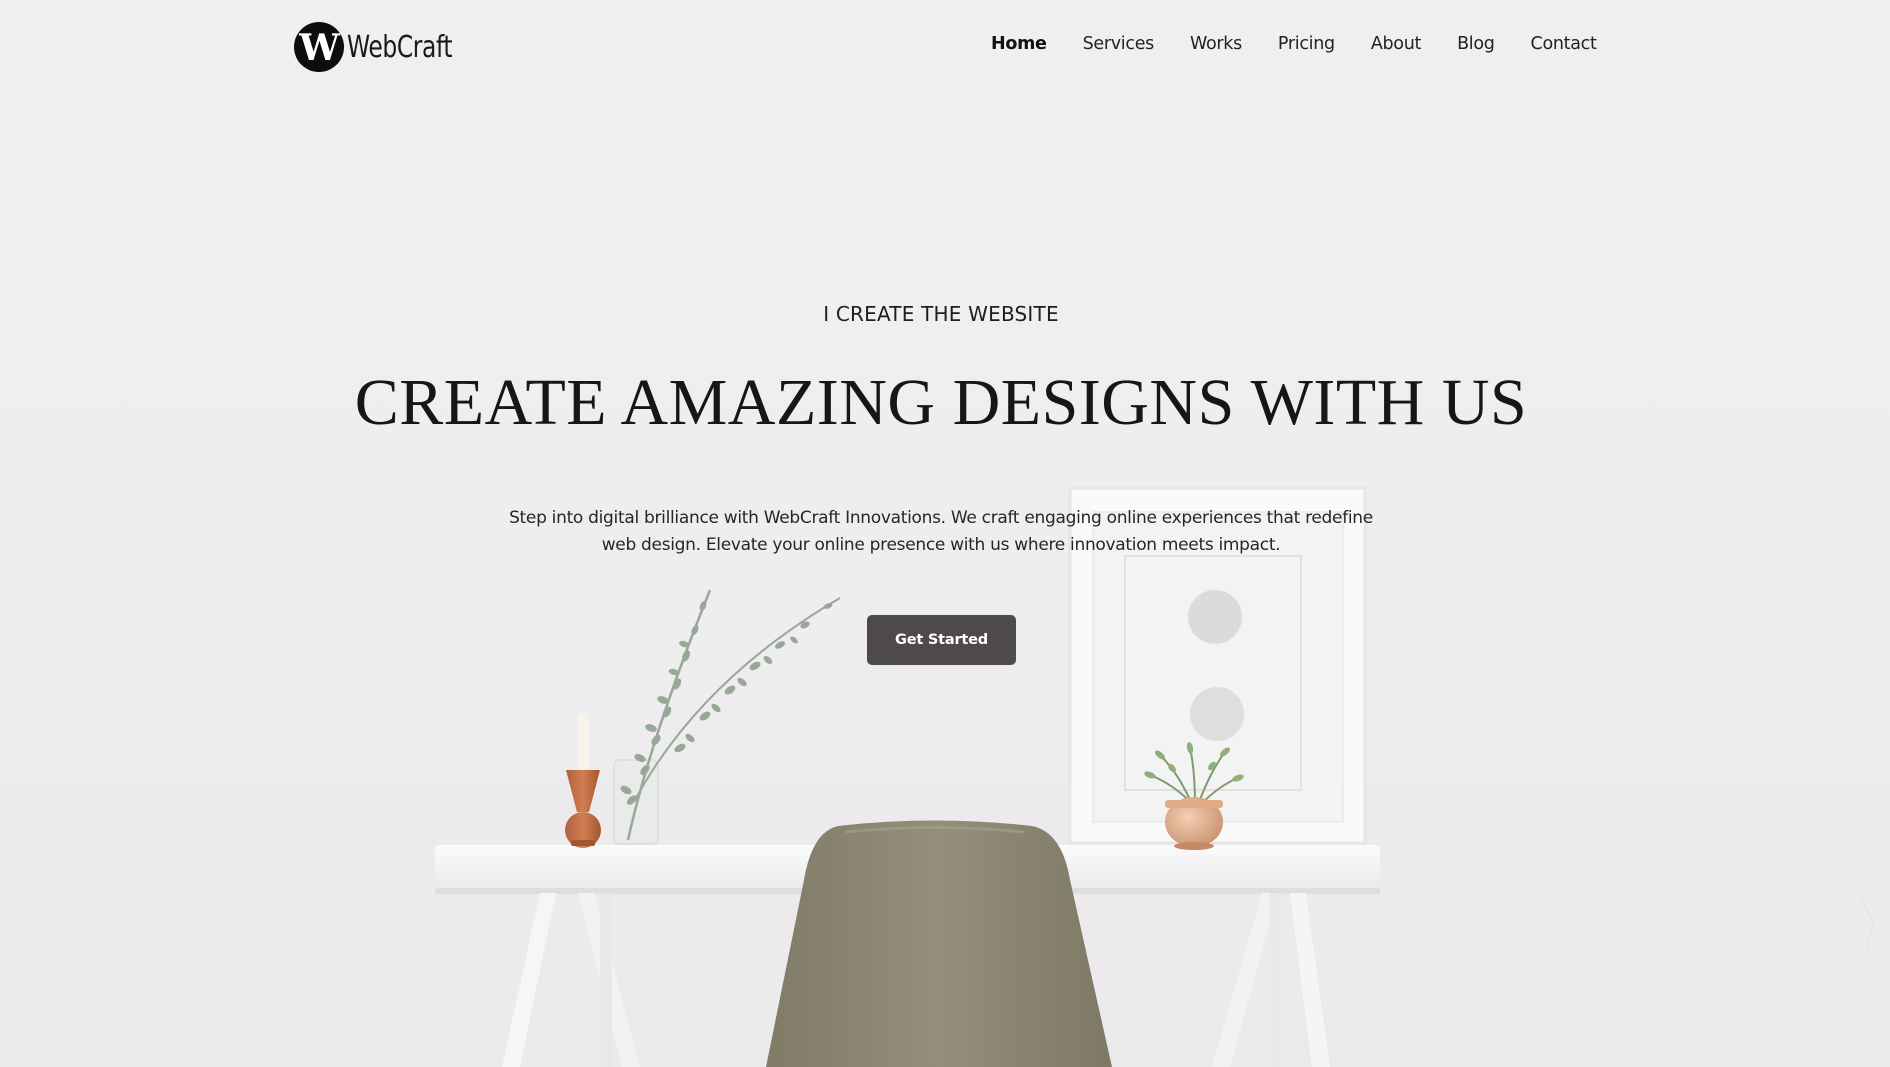 The image size is (1890, 1067). What do you see at coordinates (939, 943) in the screenshot?
I see `chair` at bounding box center [939, 943].